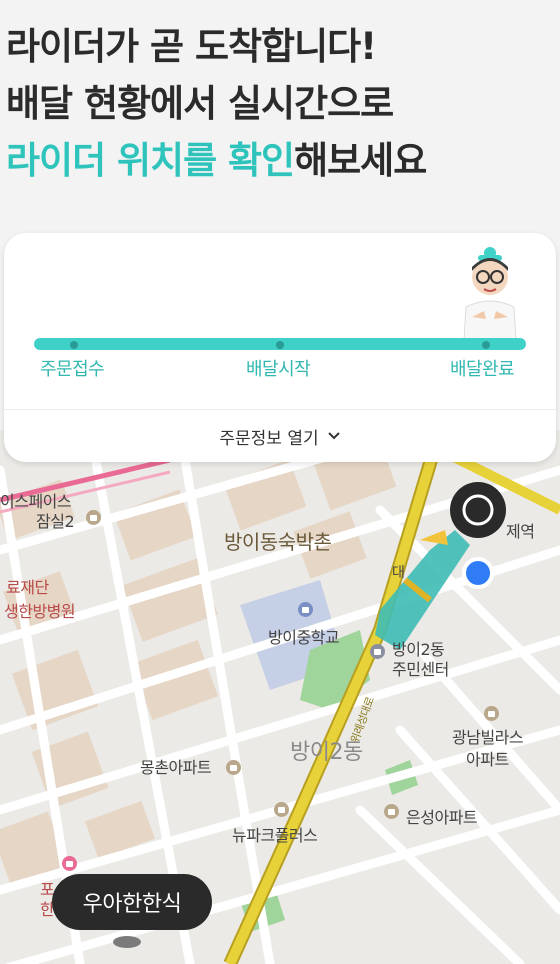  What do you see at coordinates (398, 573) in the screenshot?
I see `map-label-station-prefix: 대` at bounding box center [398, 573].